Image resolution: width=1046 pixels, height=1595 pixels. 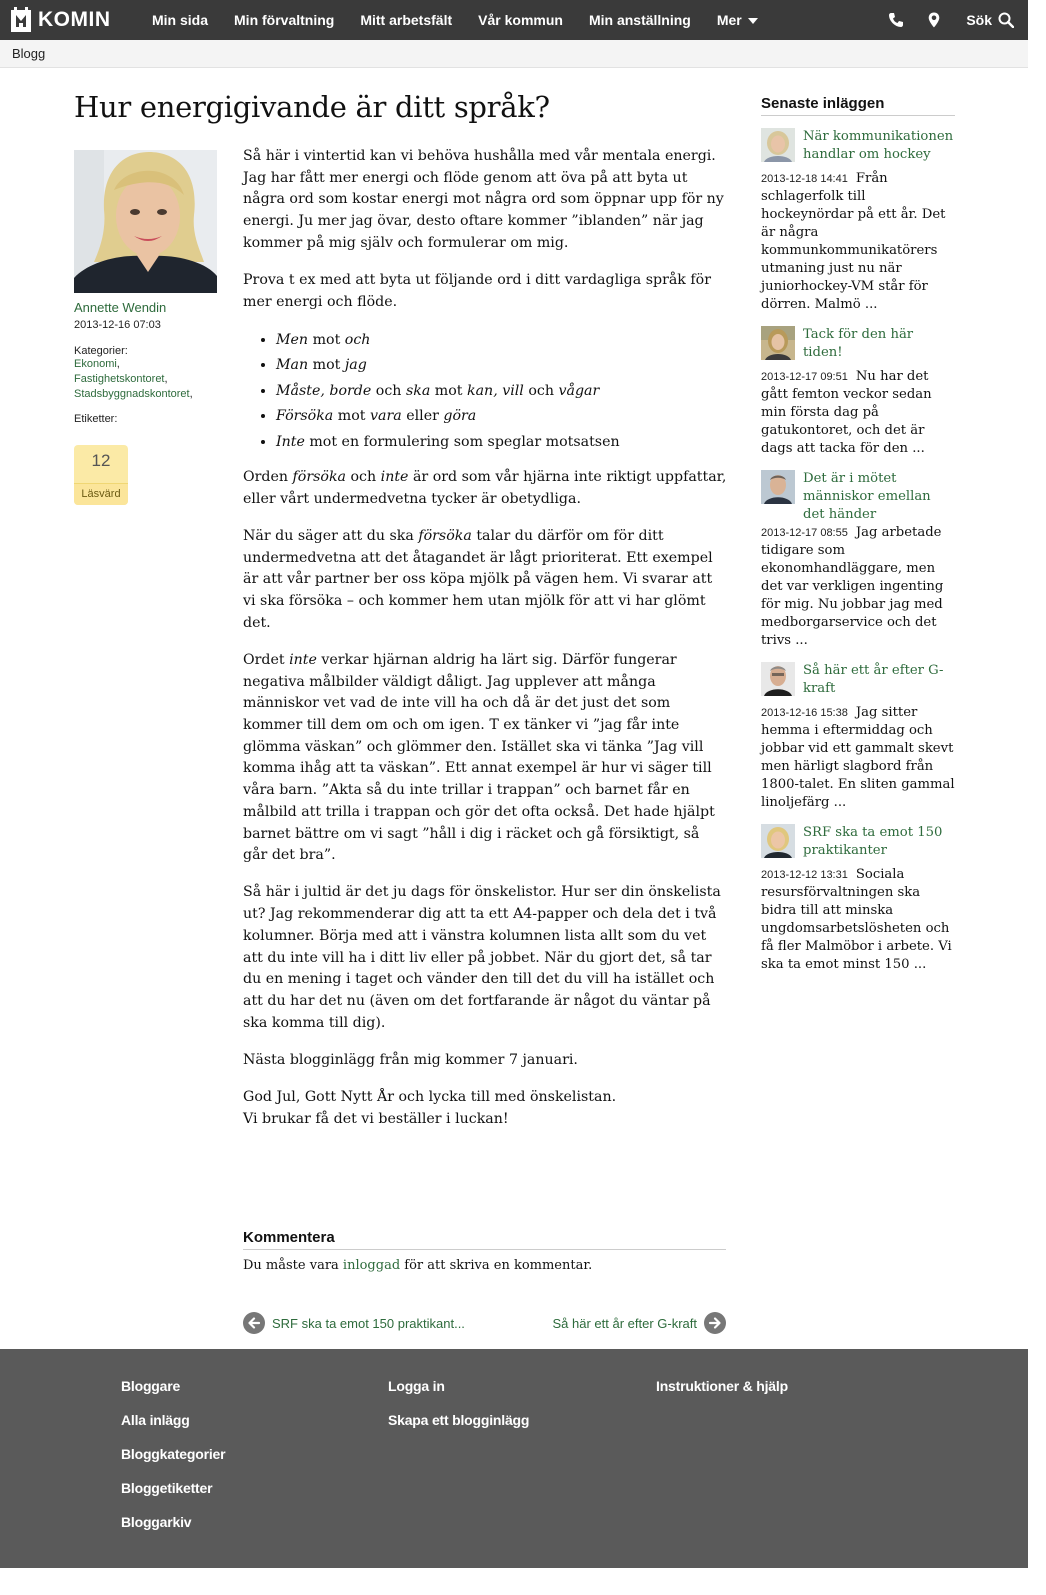 I want to click on logo-text: KOMIN, so click(x=74, y=19).